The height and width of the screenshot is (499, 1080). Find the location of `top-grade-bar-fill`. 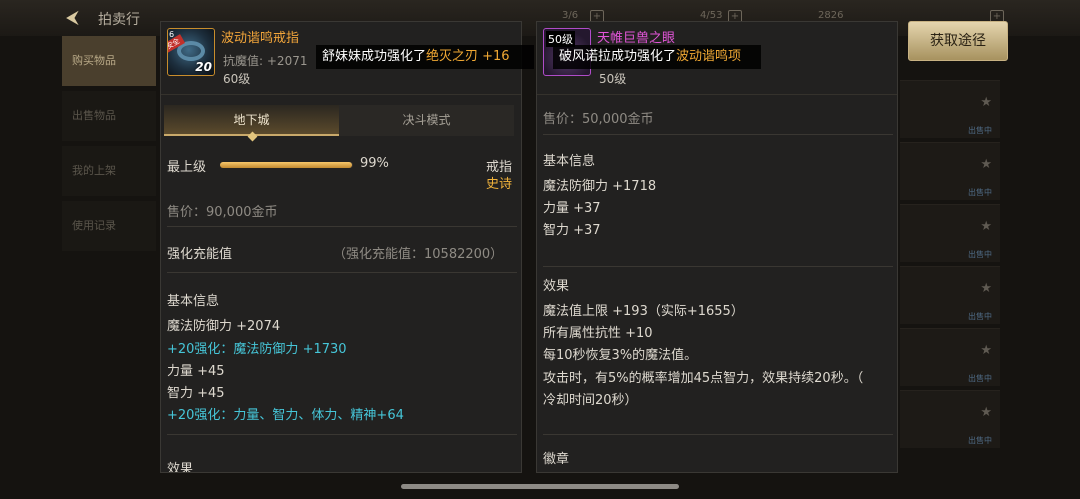

top-grade-bar-fill is located at coordinates (286, 165).